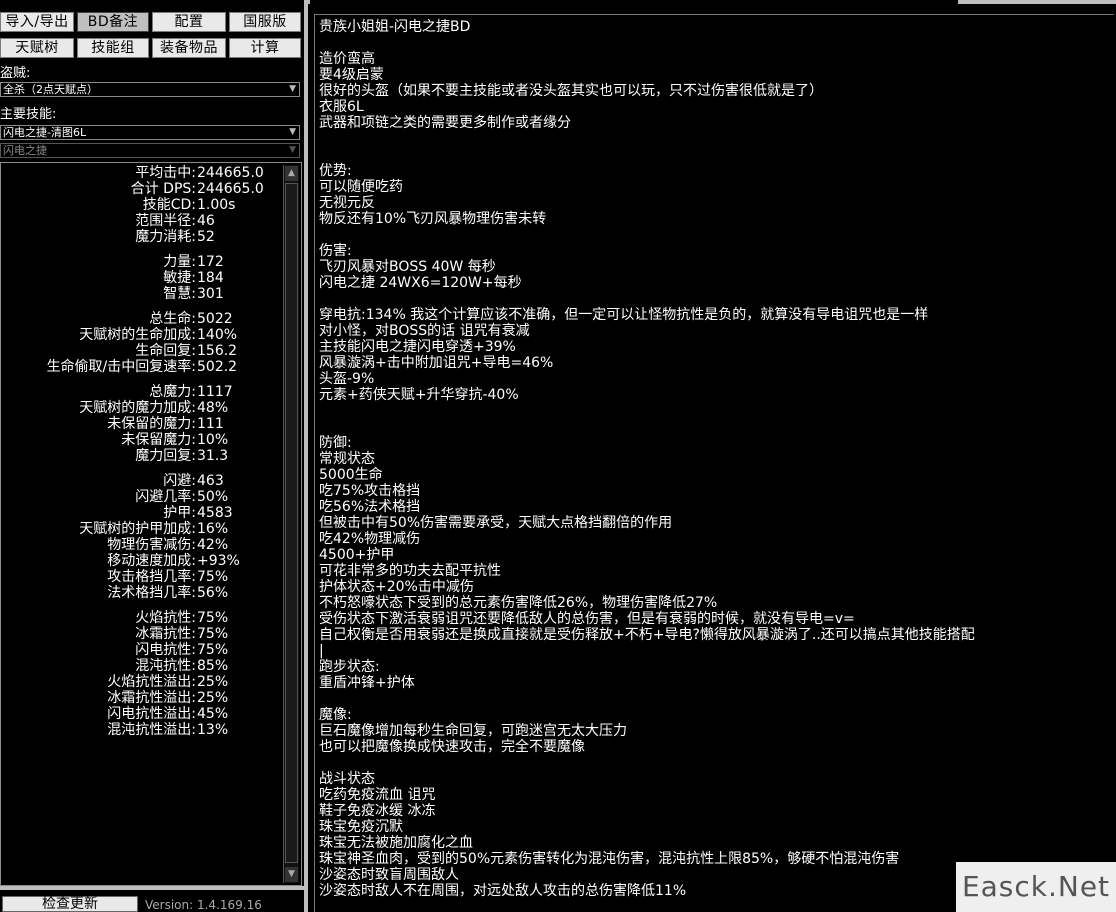 The height and width of the screenshot is (912, 1116). I want to click on scroll-up-icon: ▲, so click(291, 173).